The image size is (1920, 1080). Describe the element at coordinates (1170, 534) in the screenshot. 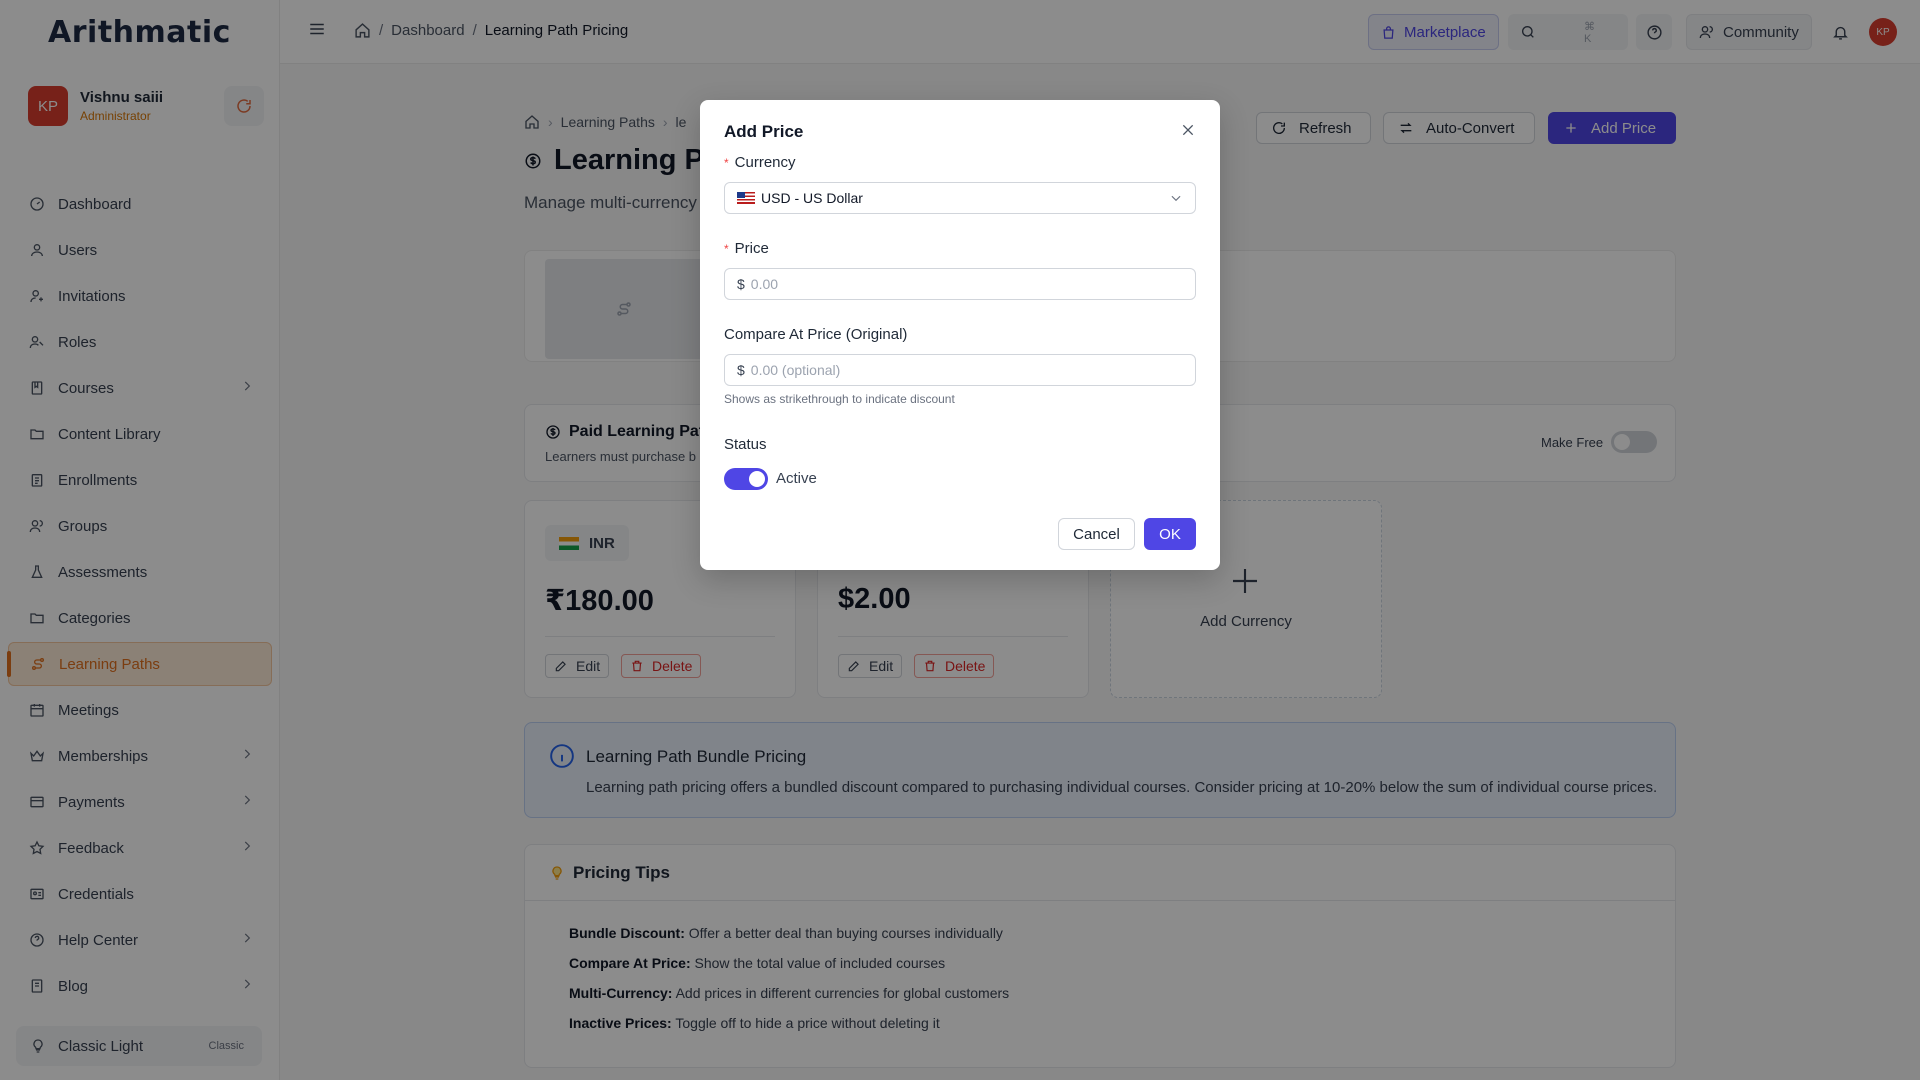

I see `ok-button: OK` at that location.